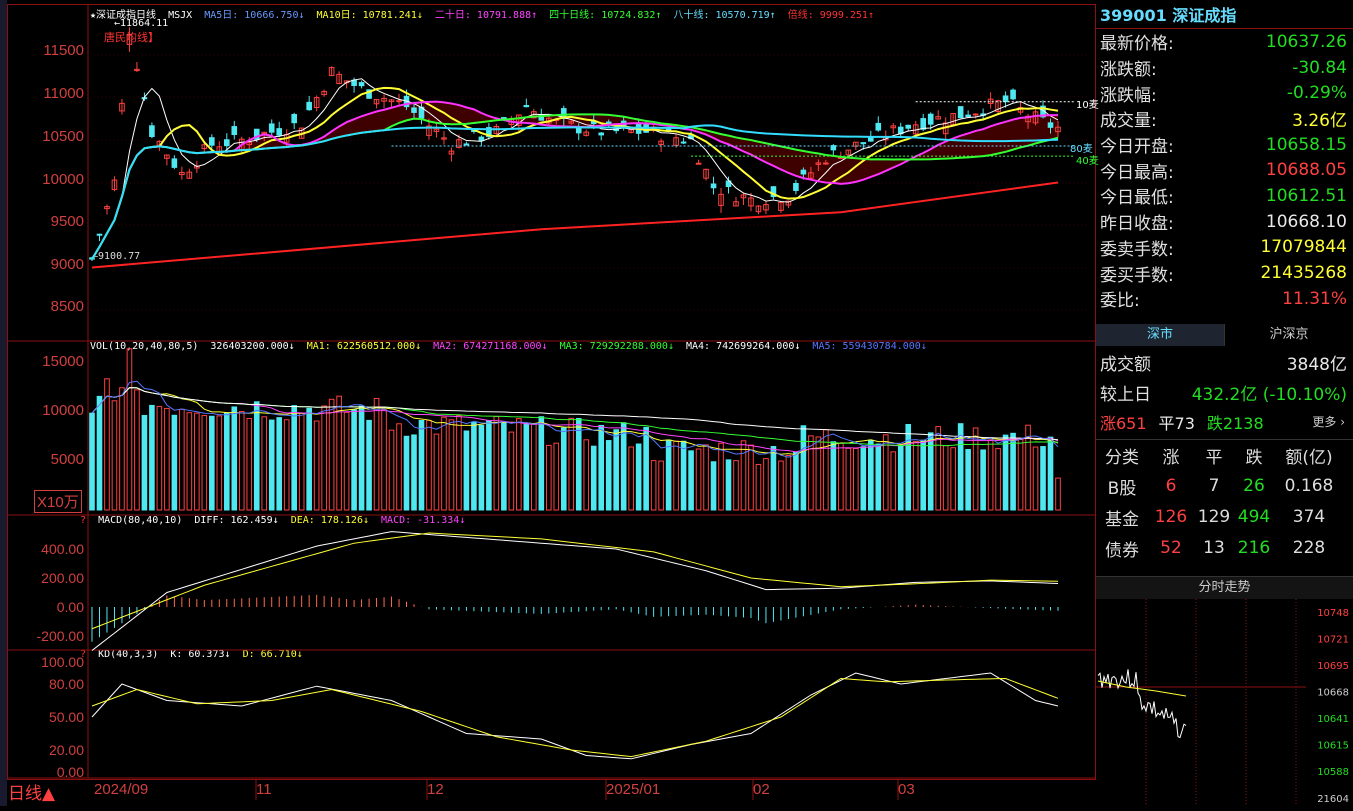  Describe the element at coordinates (1224, 587) in the screenshot. I see `intraday-title: 分时走势` at that location.